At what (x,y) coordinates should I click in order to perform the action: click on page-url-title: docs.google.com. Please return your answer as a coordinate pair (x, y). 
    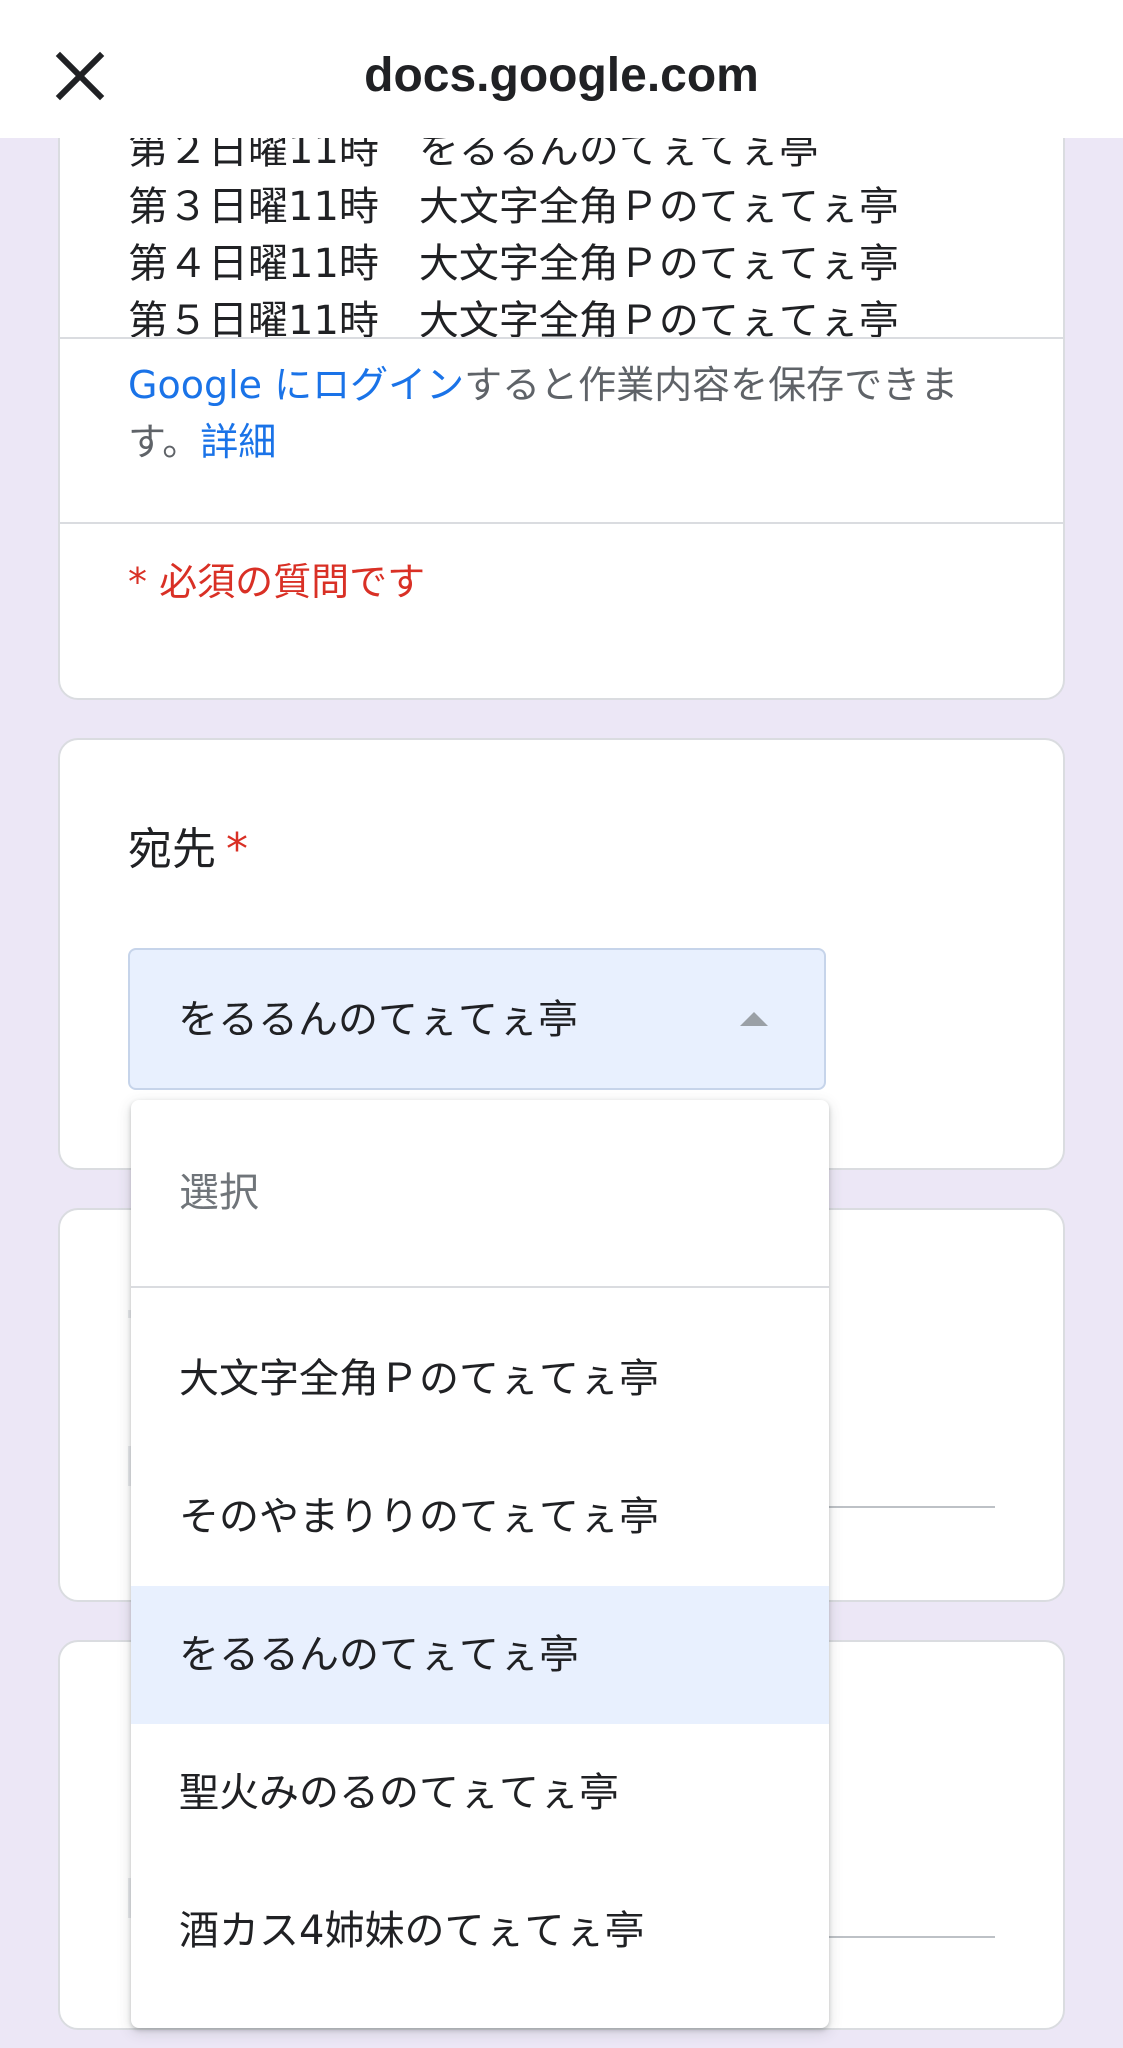
    Looking at the image, I should click on (561, 75).